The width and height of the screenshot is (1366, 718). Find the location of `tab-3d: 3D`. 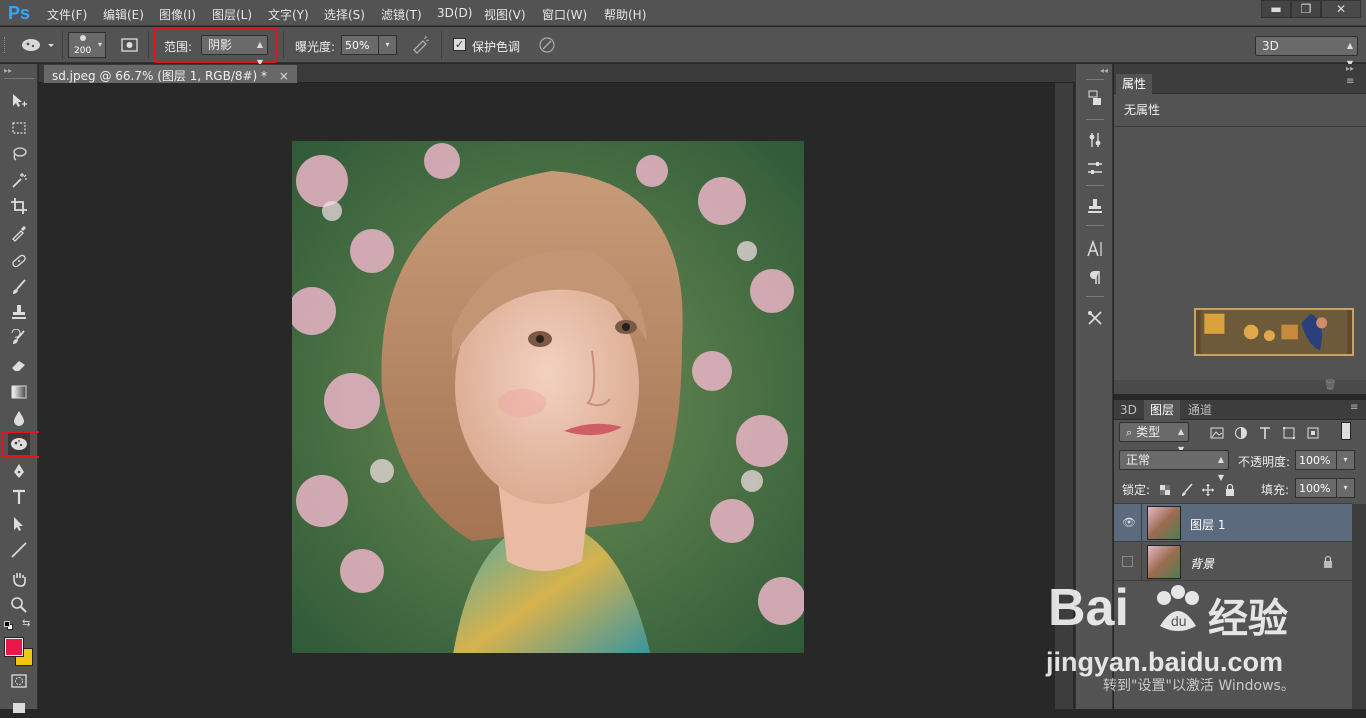

tab-3d: 3D is located at coordinates (1128, 410).